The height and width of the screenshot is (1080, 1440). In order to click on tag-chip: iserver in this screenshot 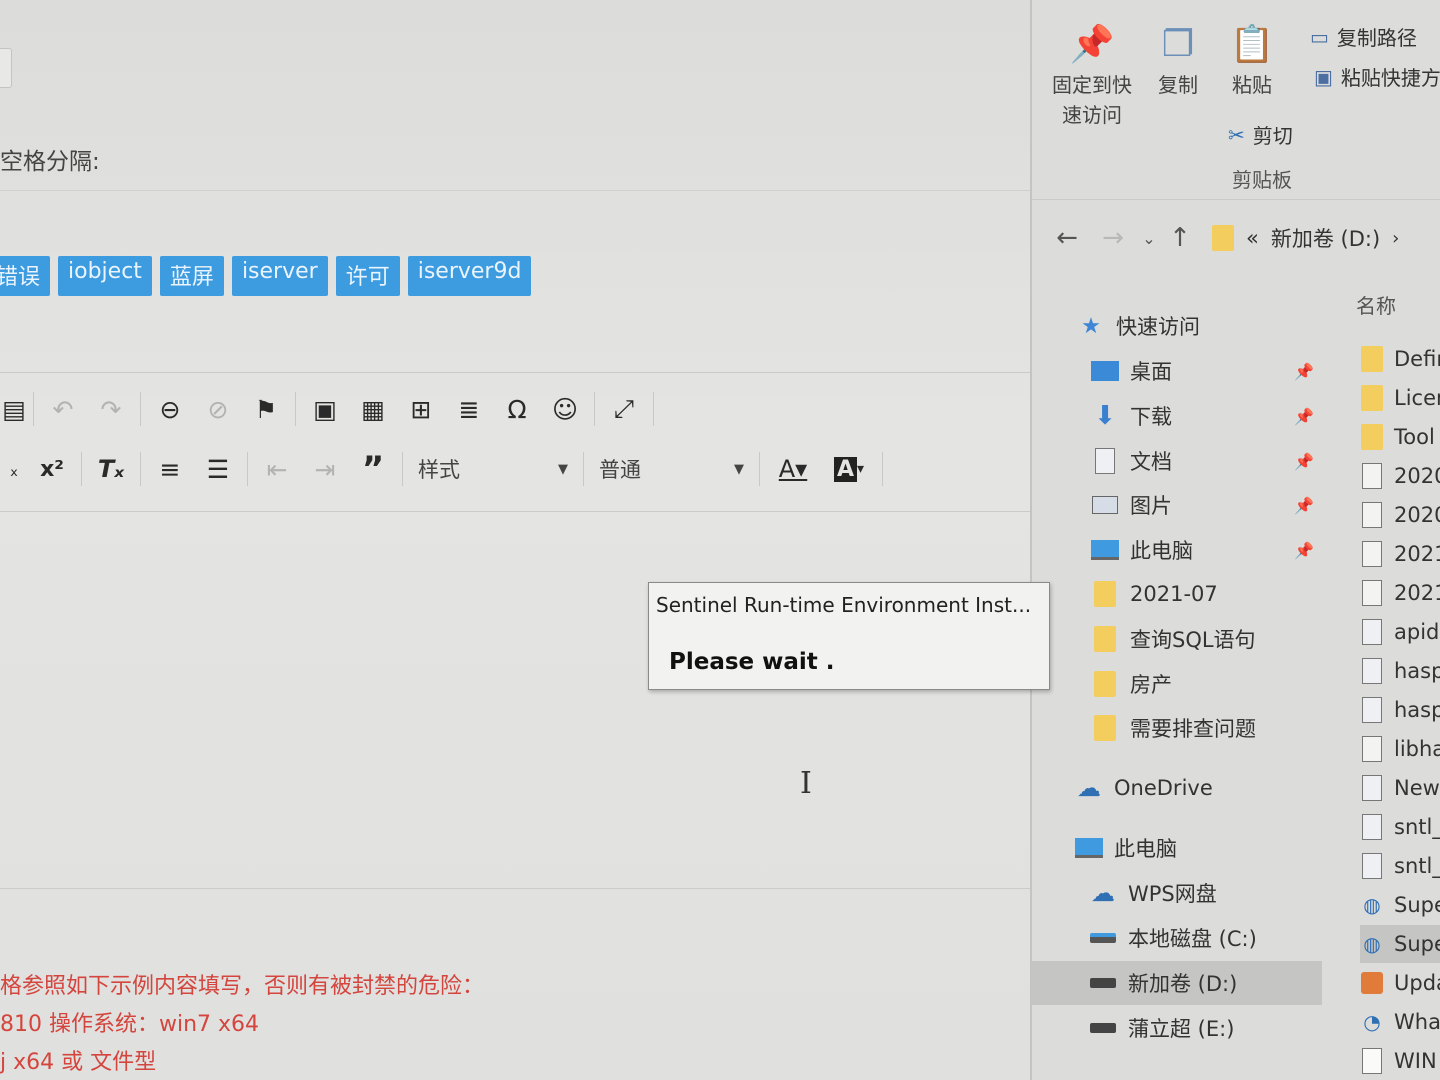, I will do `click(279, 276)`.